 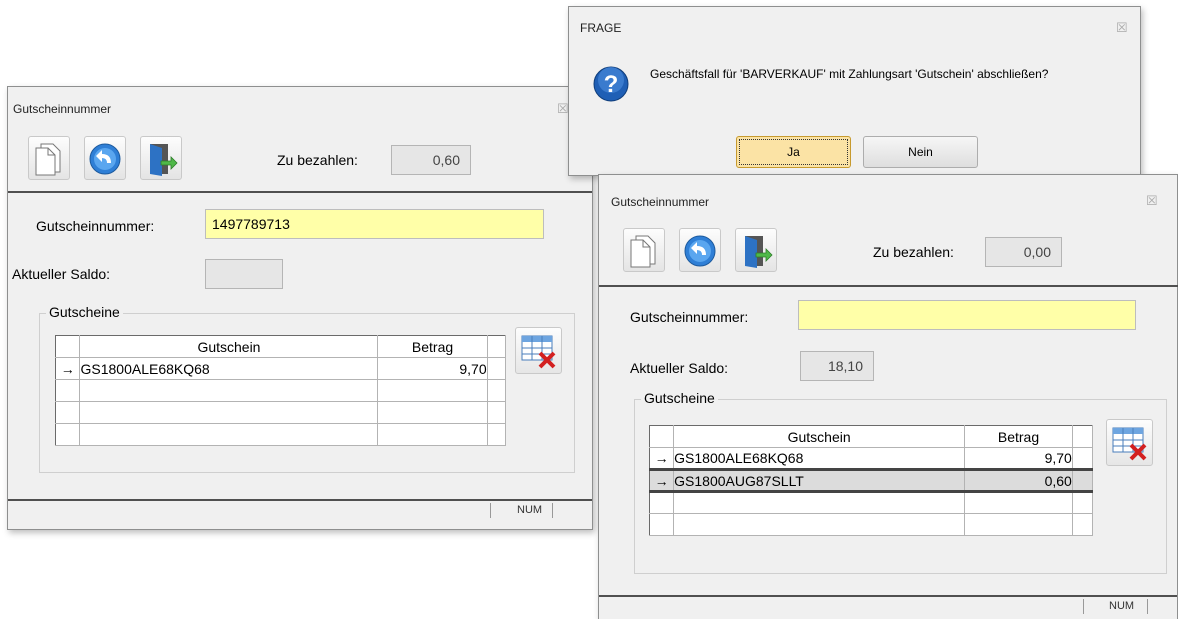 What do you see at coordinates (229, 346) in the screenshot?
I see `left-col-gutschein: Gutschein` at bounding box center [229, 346].